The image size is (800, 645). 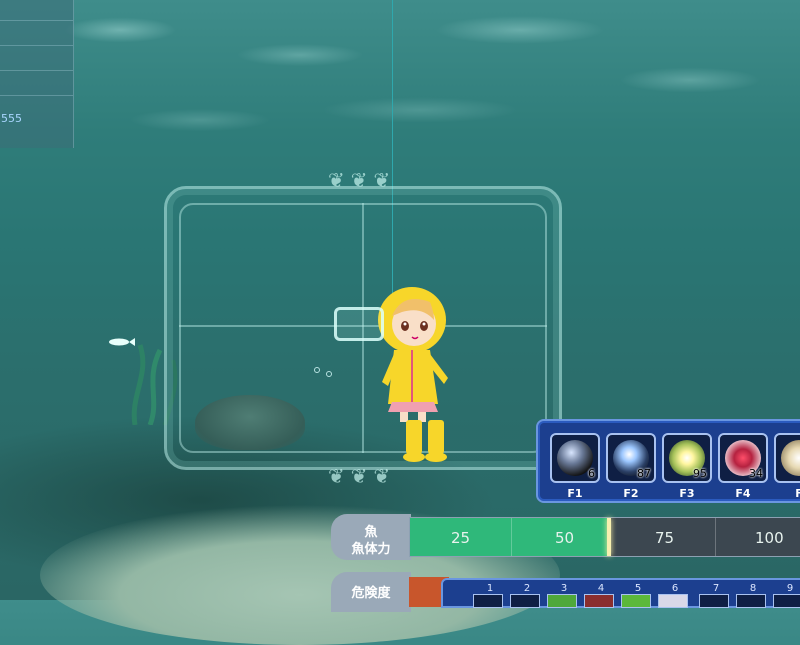 I want to click on info-value: 555, so click(x=11, y=118).